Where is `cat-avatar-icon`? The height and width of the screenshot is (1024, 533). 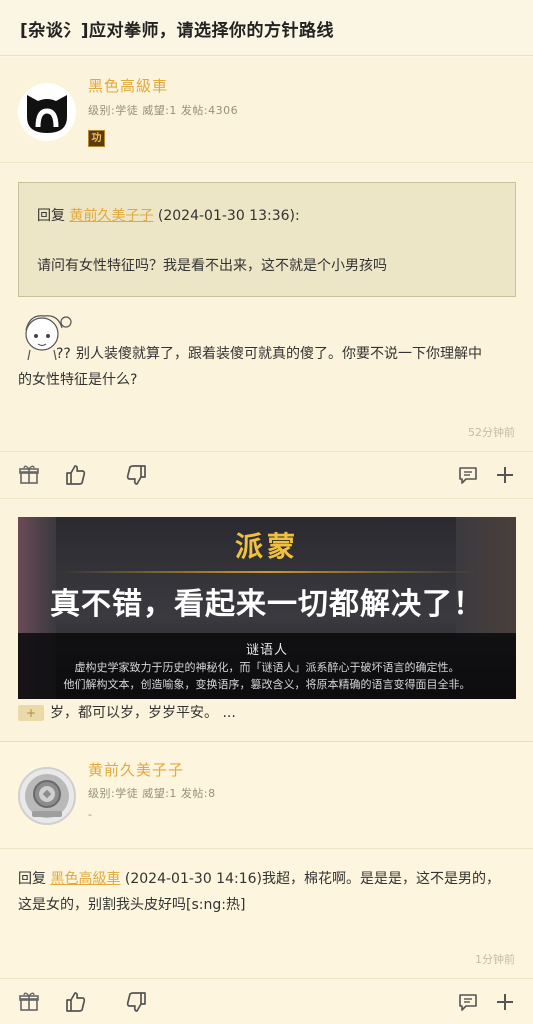
cat-avatar-icon is located at coordinates (47, 114).